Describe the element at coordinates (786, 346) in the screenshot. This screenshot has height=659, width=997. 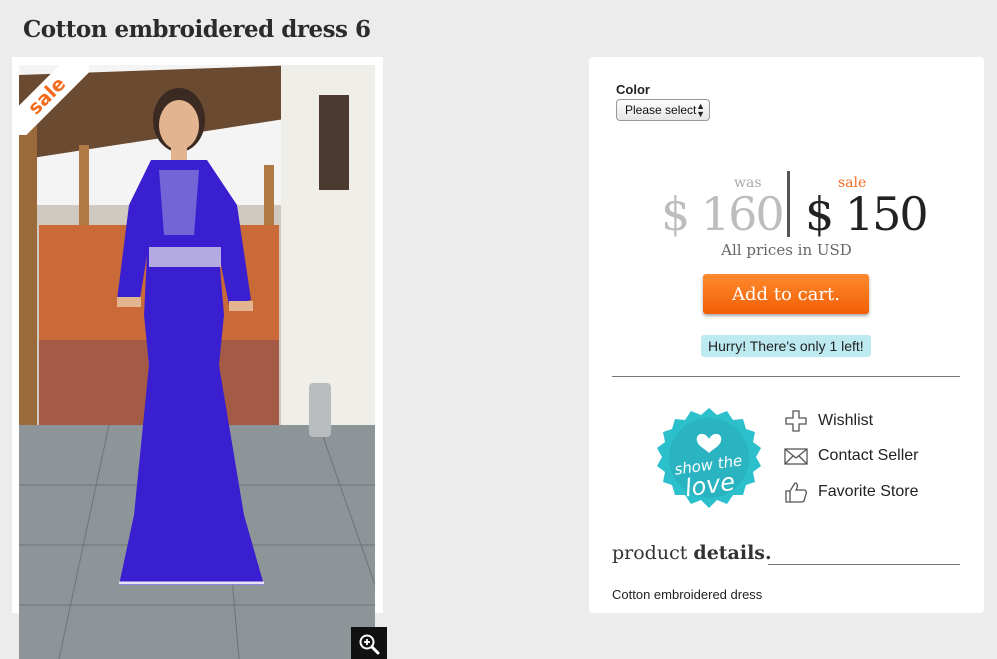
I see `stock-notice: Hurry! There's only 1 left!` at that location.